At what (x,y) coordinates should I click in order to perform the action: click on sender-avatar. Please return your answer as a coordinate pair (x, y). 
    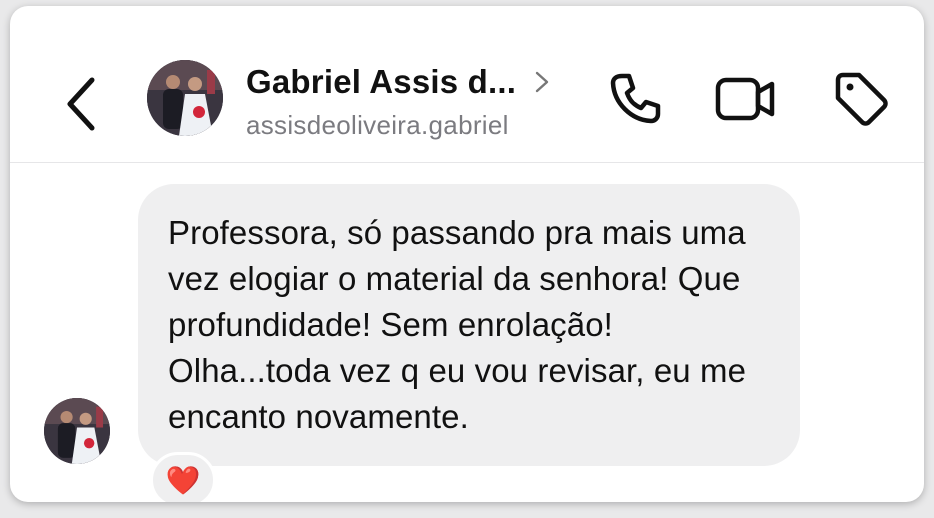
    Looking at the image, I should click on (77, 431).